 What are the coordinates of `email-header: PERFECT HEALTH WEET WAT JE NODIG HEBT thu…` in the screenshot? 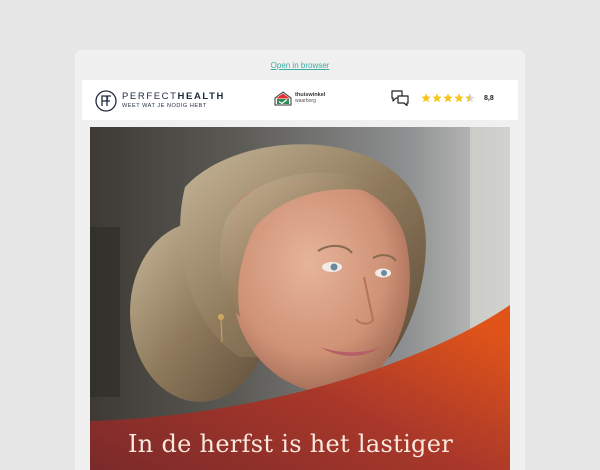 It's located at (300, 100).